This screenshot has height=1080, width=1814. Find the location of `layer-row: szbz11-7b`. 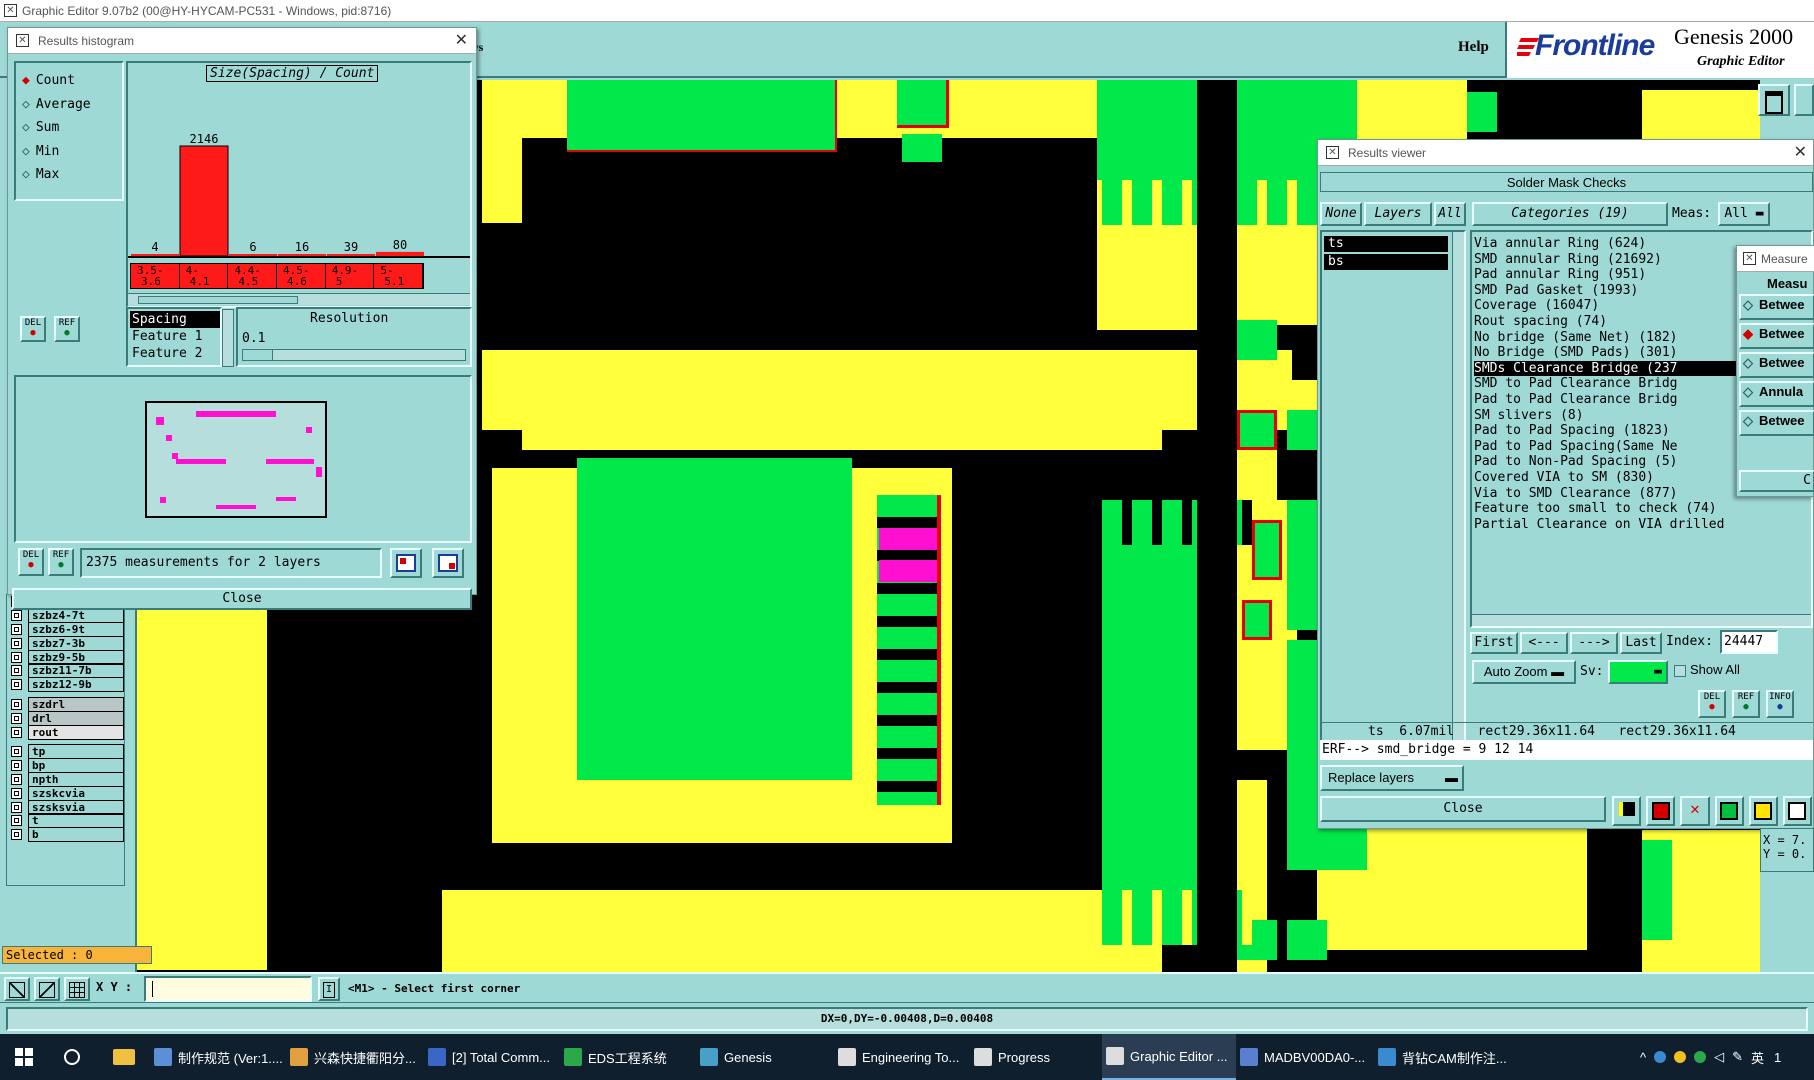

layer-row: szbz11-7b is located at coordinates (65, 671).